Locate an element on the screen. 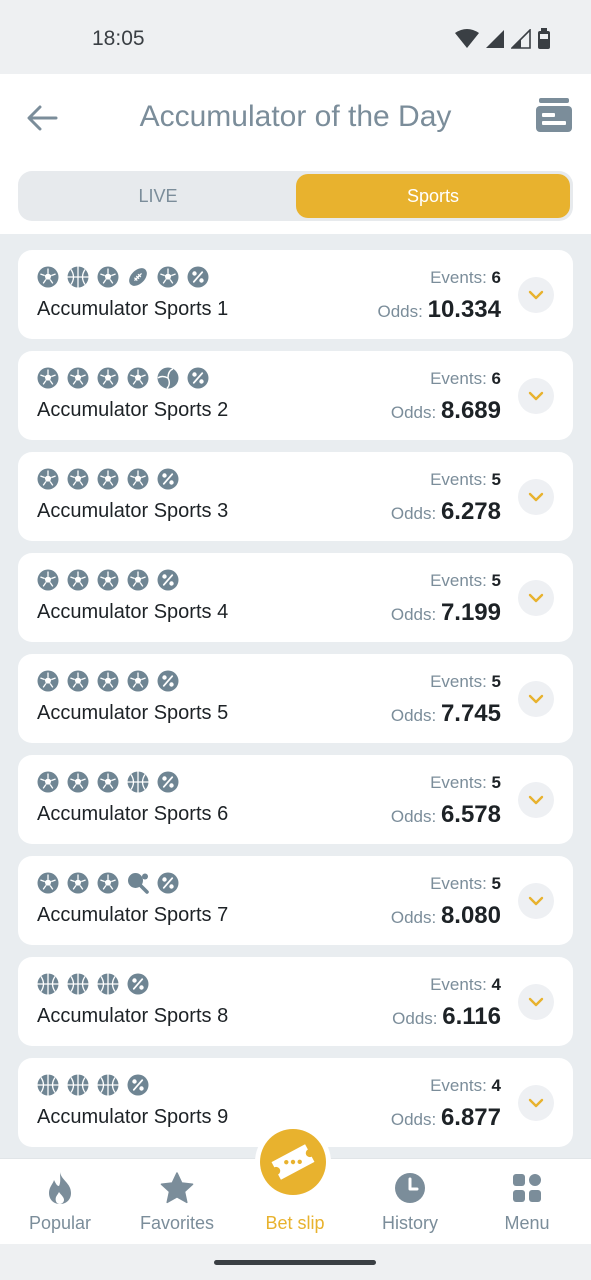 The width and height of the screenshot is (591, 1280). battery-icon is located at coordinates (544, 41).